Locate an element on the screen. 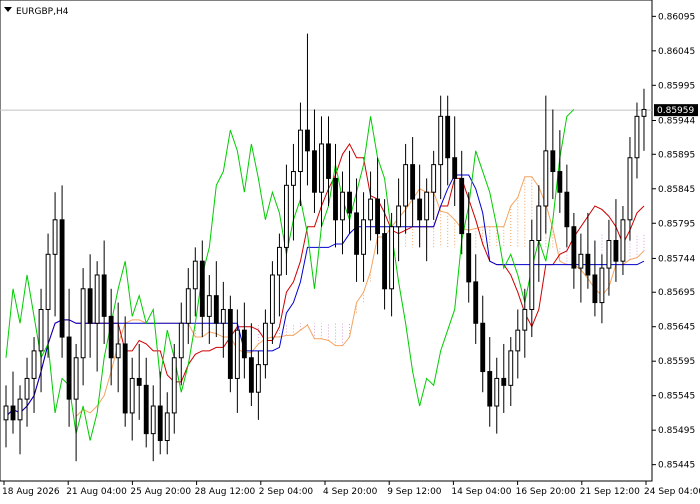  time-tick-label: 16 Sep 20:00 is located at coordinates (546, 492).